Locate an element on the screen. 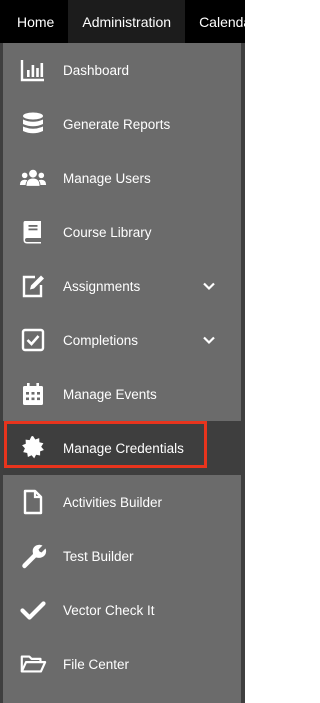 The height and width of the screenshot is (703, 320). sidebar-item-file-center: File Center is located at coordinates (122, 664).